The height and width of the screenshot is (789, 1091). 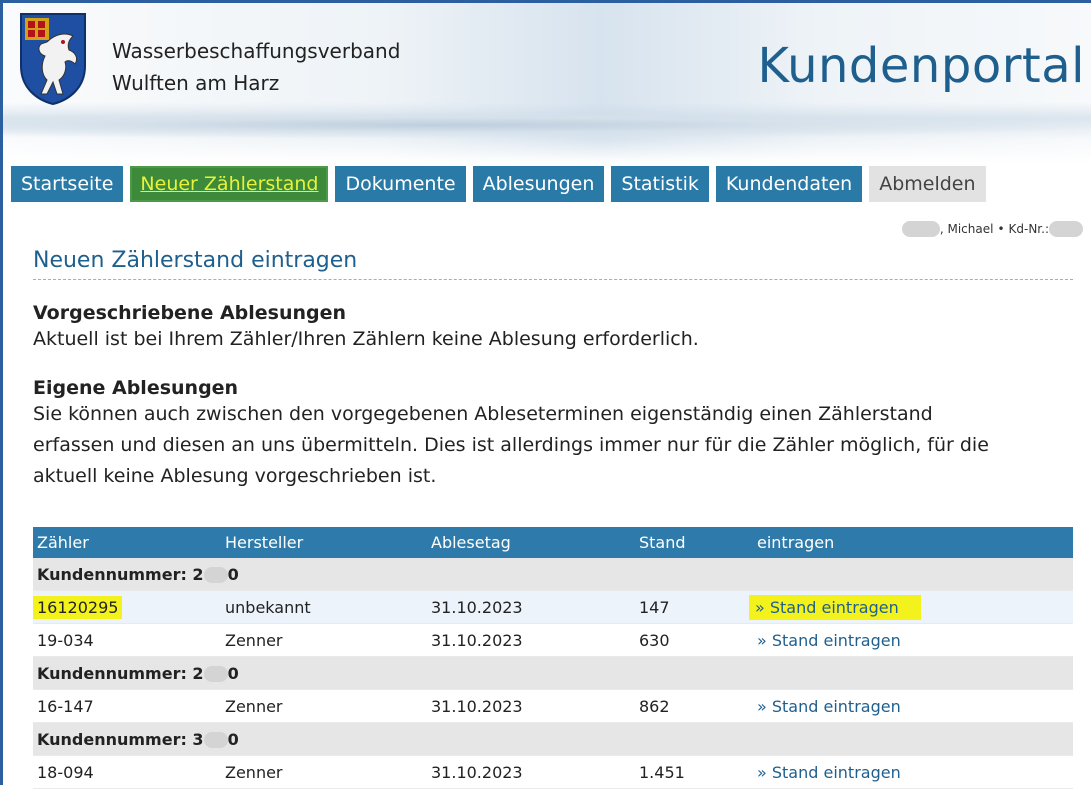 I want to click on reading-value: 862, so click(x=654, y=706).